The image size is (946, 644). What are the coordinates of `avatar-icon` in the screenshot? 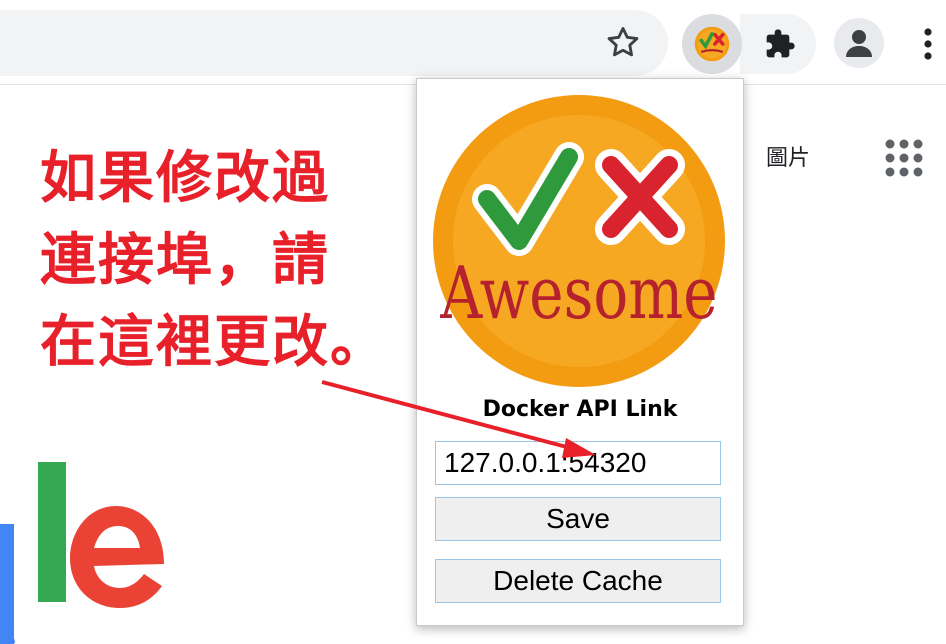 It's located at (859, 43).